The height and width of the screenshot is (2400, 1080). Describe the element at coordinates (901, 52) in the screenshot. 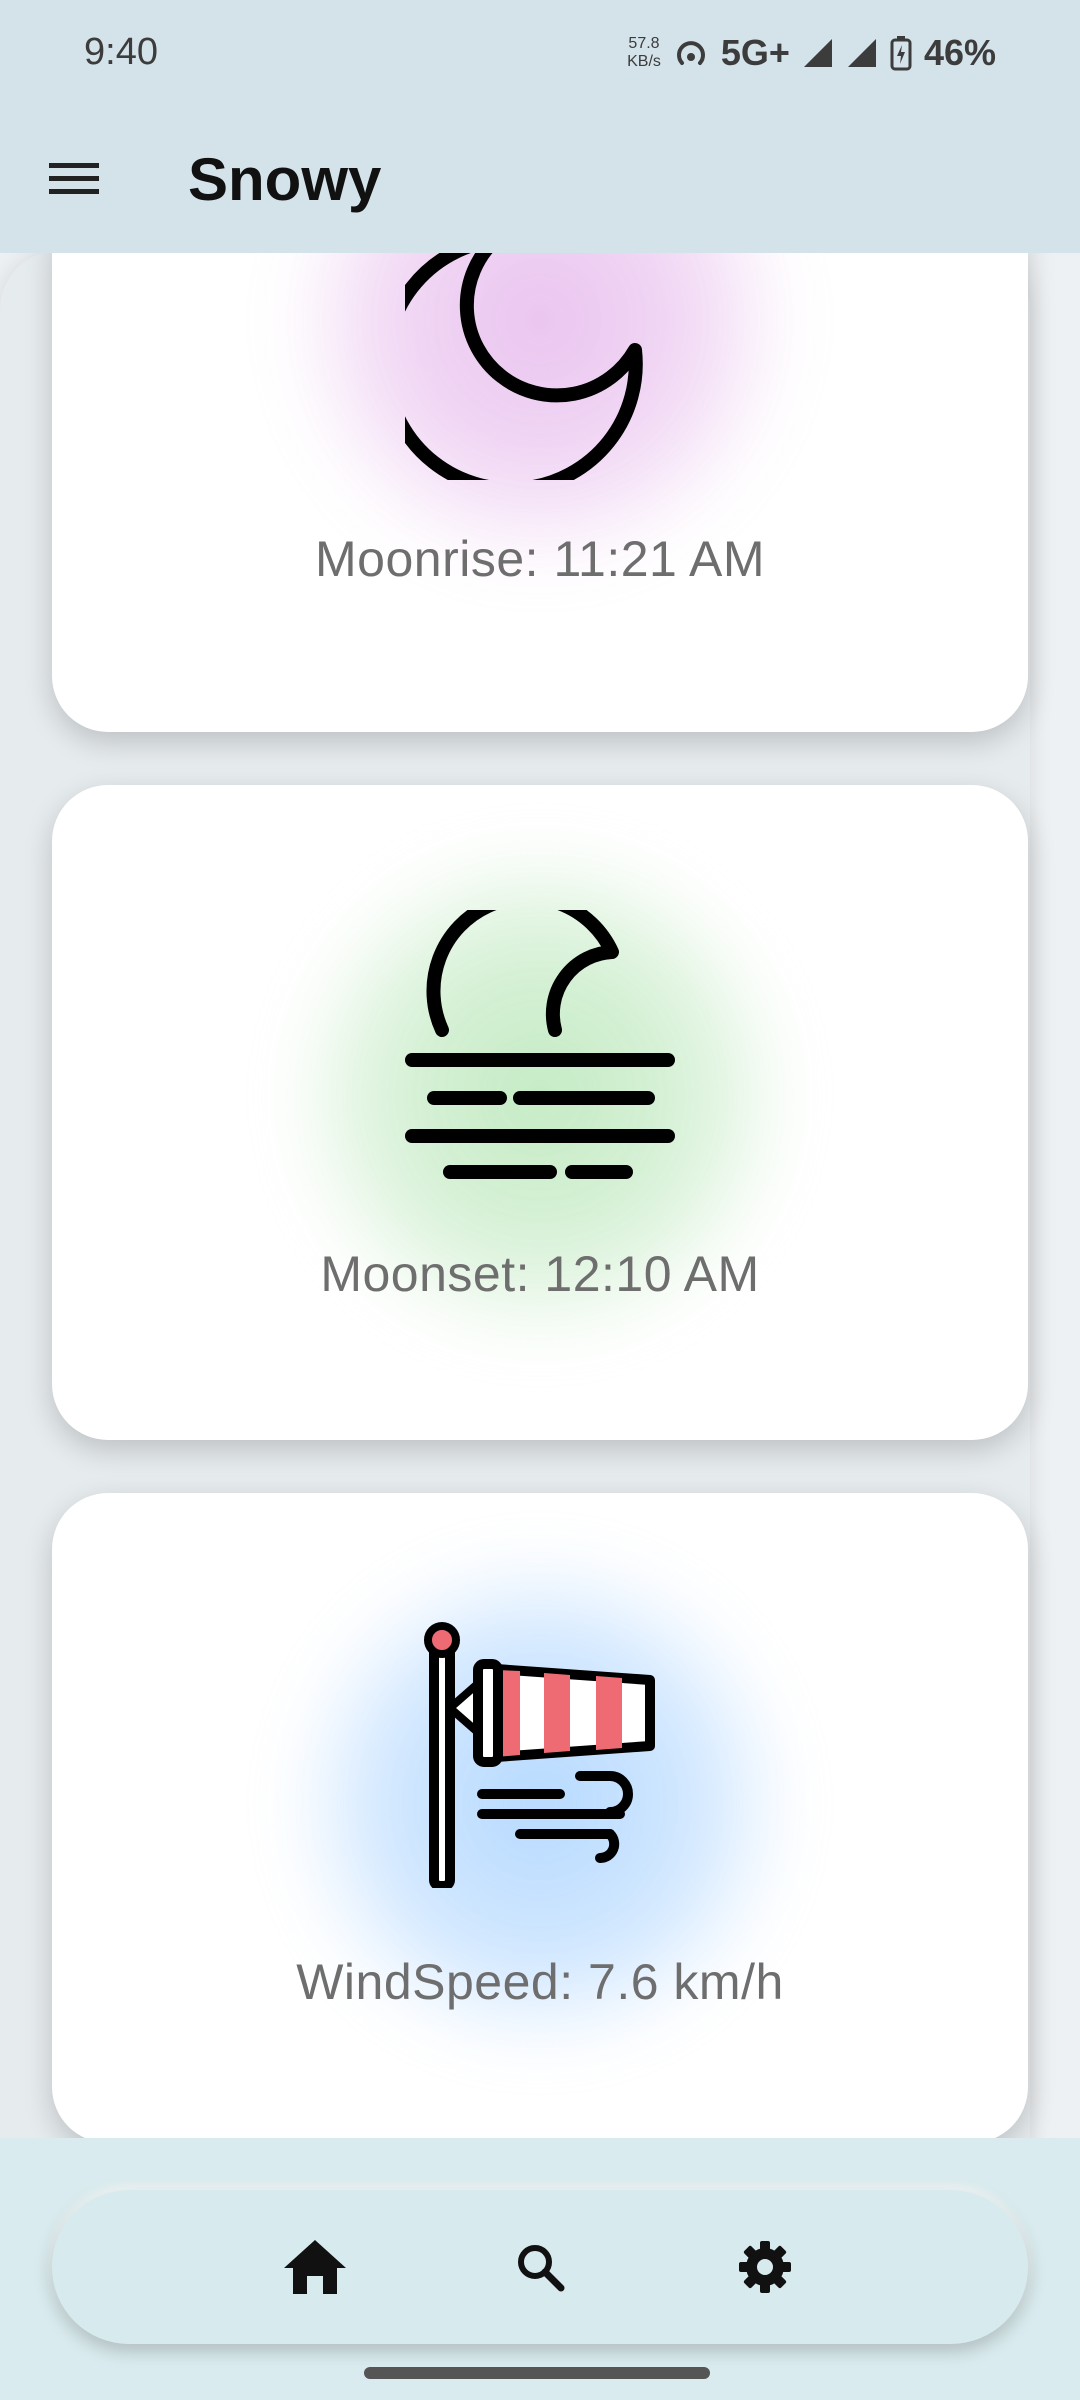

I see `battery-icon` at that location.